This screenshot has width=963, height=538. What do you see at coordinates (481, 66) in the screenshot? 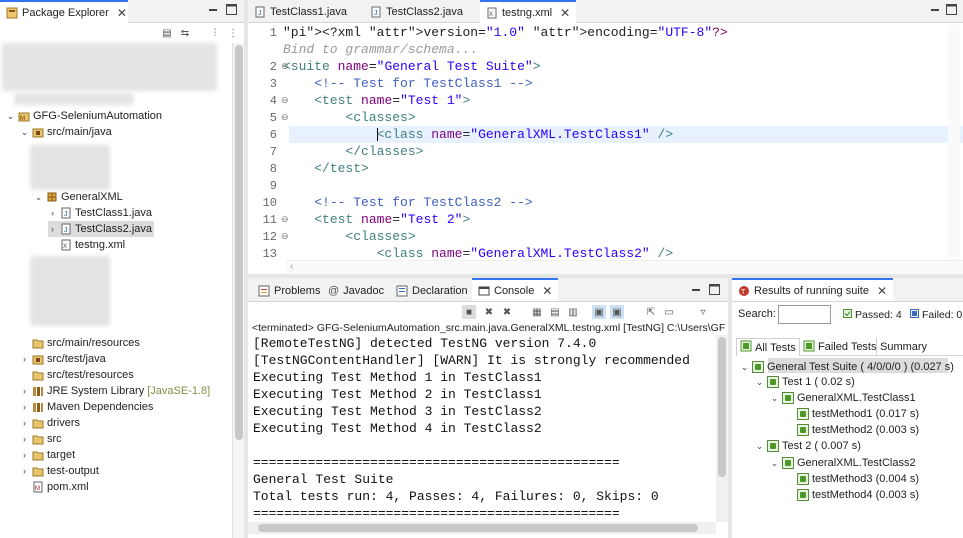
I see `code-line: 2 ⊖ <suite name="General Test Suite">` at bounding box center [481, 66].